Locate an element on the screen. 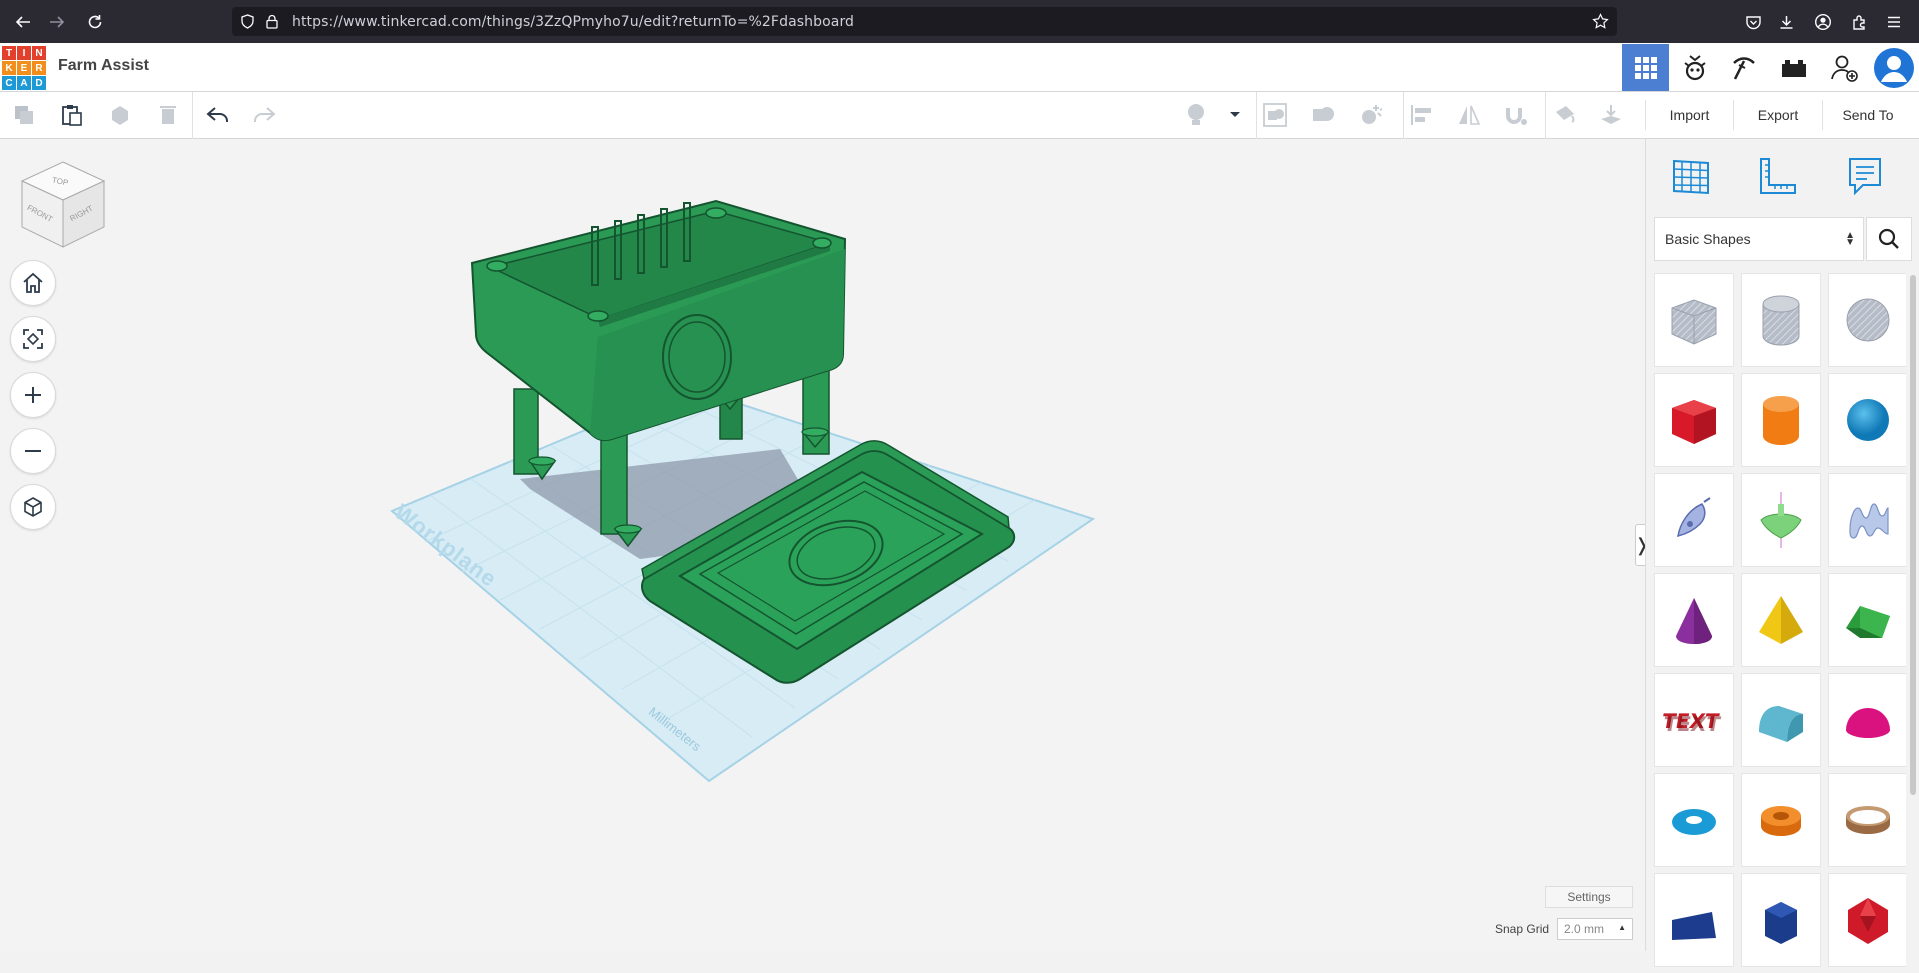 The width and height of the screenshot is (1919, 973). svg-text: TEXT is located at coordinates (1692, 724).